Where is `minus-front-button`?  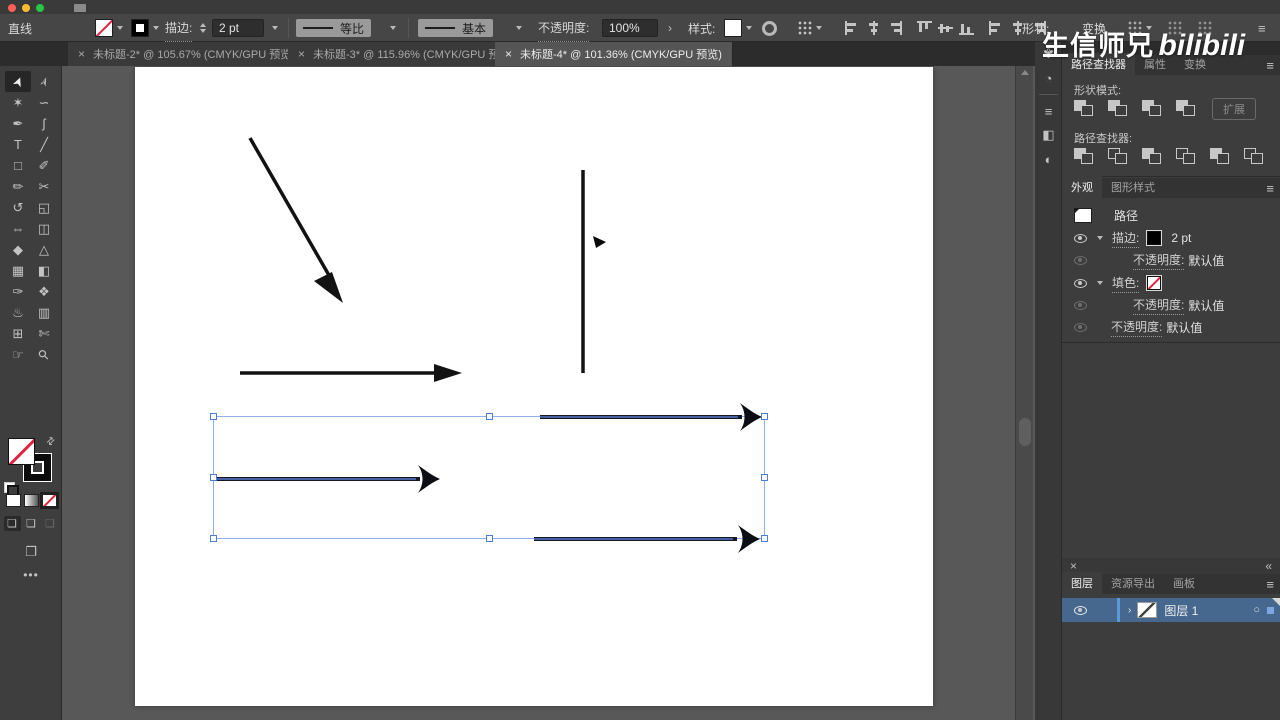 minus-front-button is located at coordinates (1119, 108).